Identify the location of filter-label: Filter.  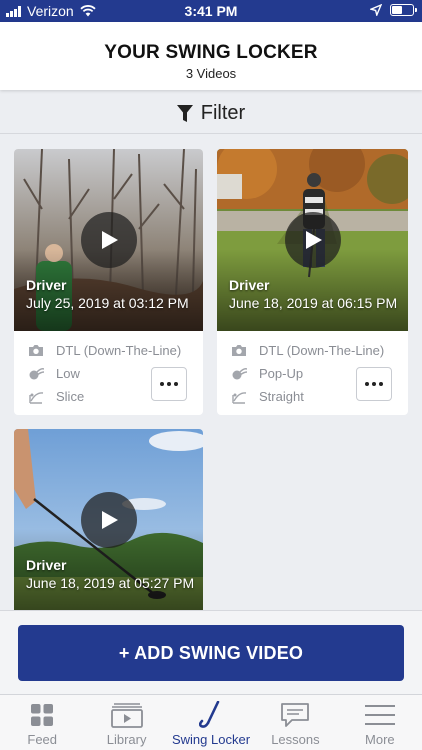
(223, 113).